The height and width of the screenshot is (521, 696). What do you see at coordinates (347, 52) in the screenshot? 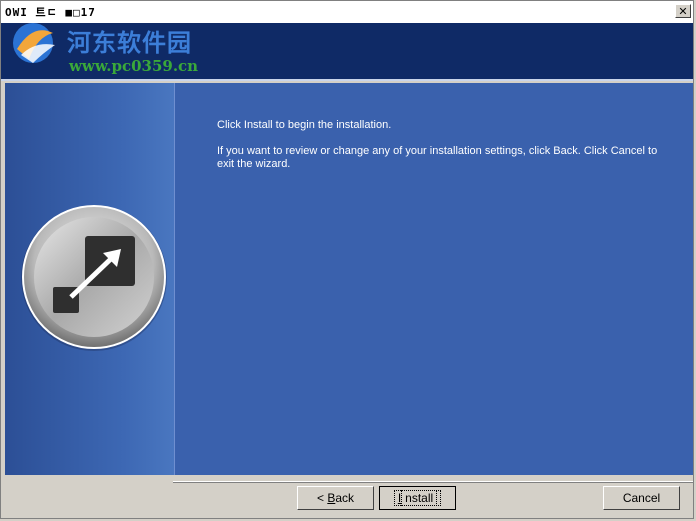
I see `wizard-header: 河东软件园 www.pc0359.cn` at bounding box center [347, 52].